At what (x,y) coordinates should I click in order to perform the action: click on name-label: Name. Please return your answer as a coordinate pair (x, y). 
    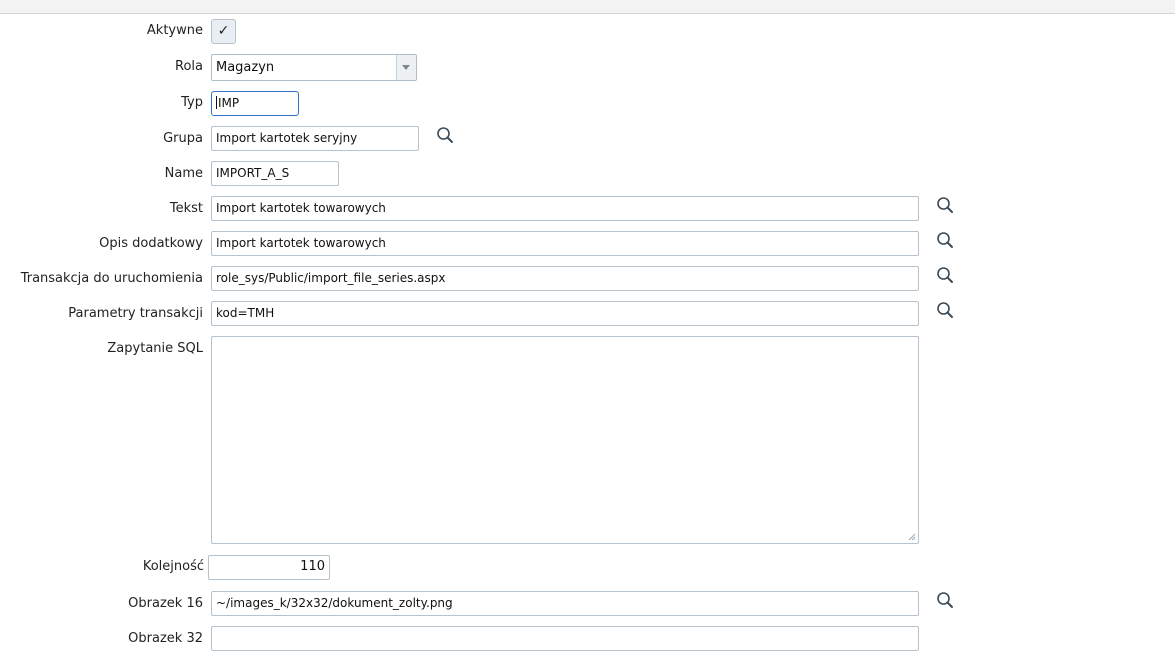
    Looking at the image, I should click on (183, 173).